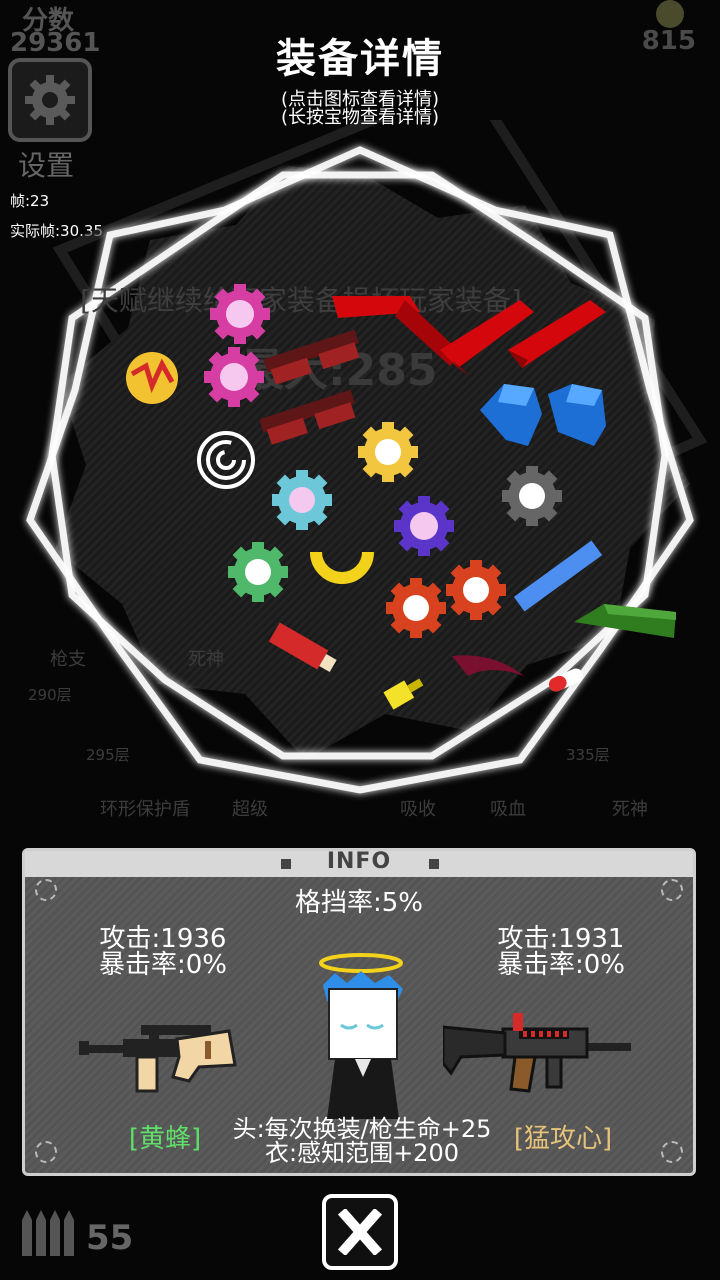  I want to click on head-bonus: 头:每次换装/枪生命+25, so click(362, 1129).